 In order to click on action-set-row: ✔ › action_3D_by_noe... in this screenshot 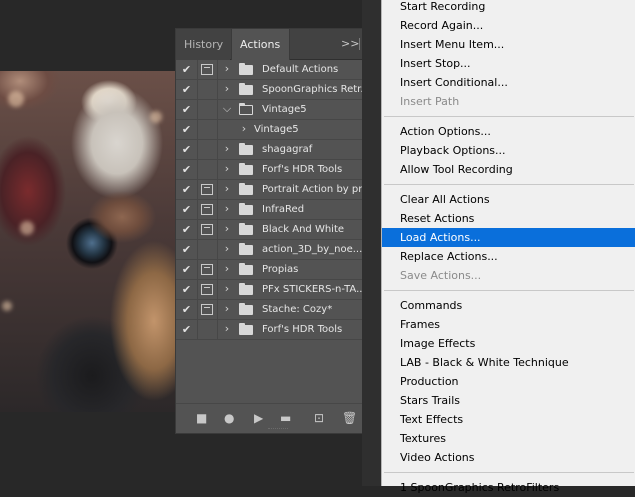, I will do `click(278, 250)`.